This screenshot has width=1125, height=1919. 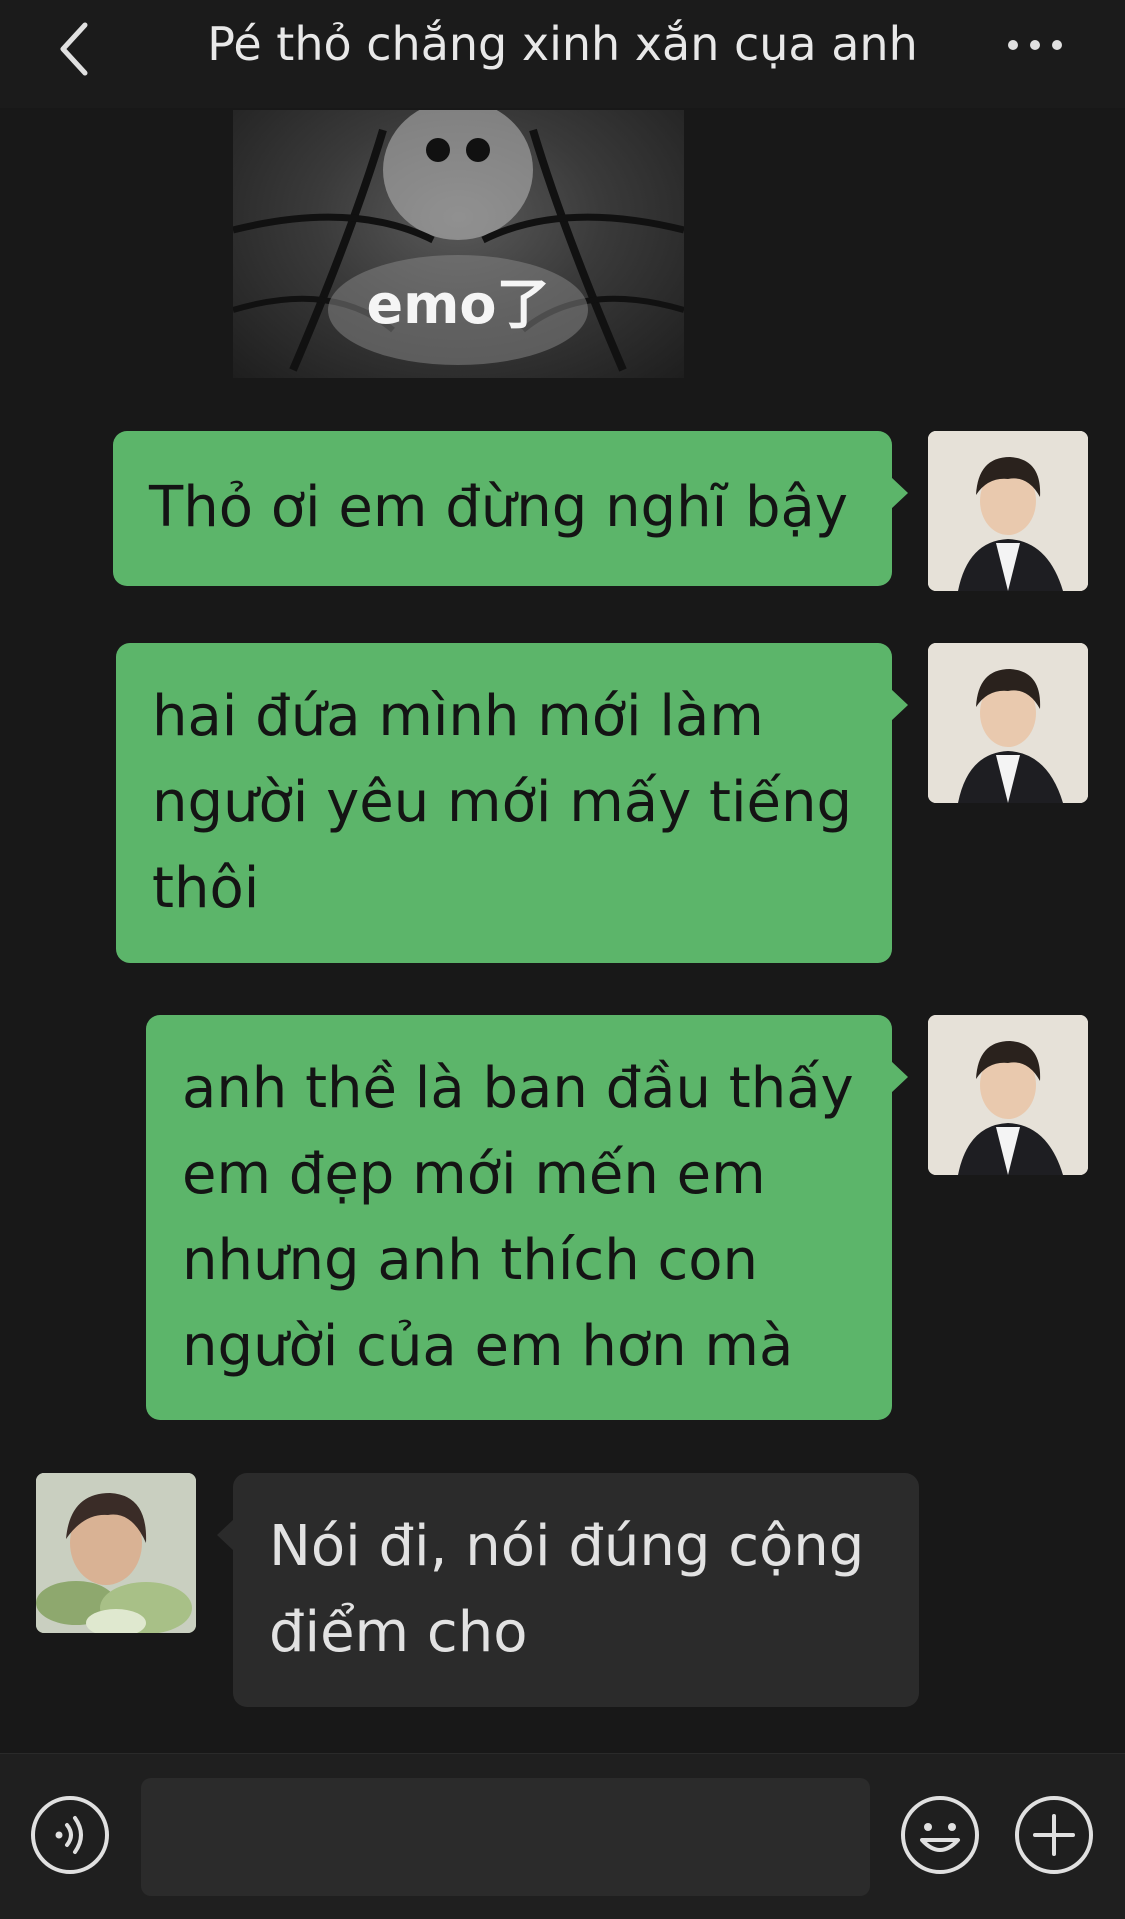 I want to click on more-actions-button, so click(x=1054, y=1835).